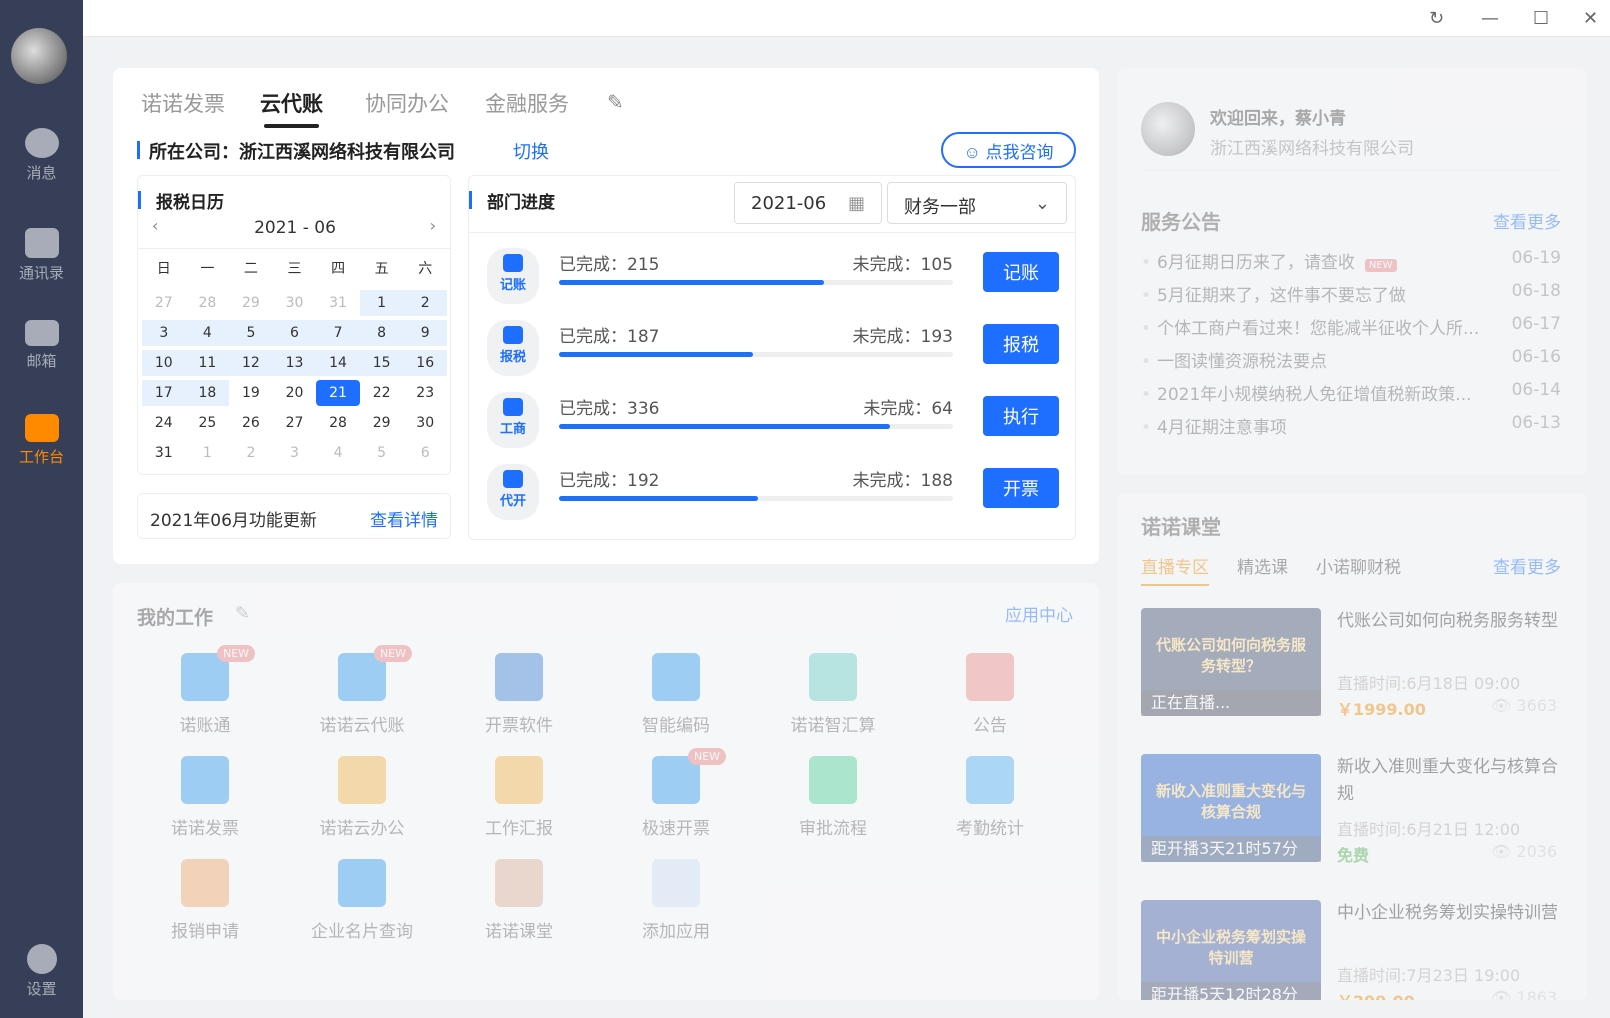 This screenshot has height=1018, width=1610. I want to click on calendar-day: 10, so click(164, 363).